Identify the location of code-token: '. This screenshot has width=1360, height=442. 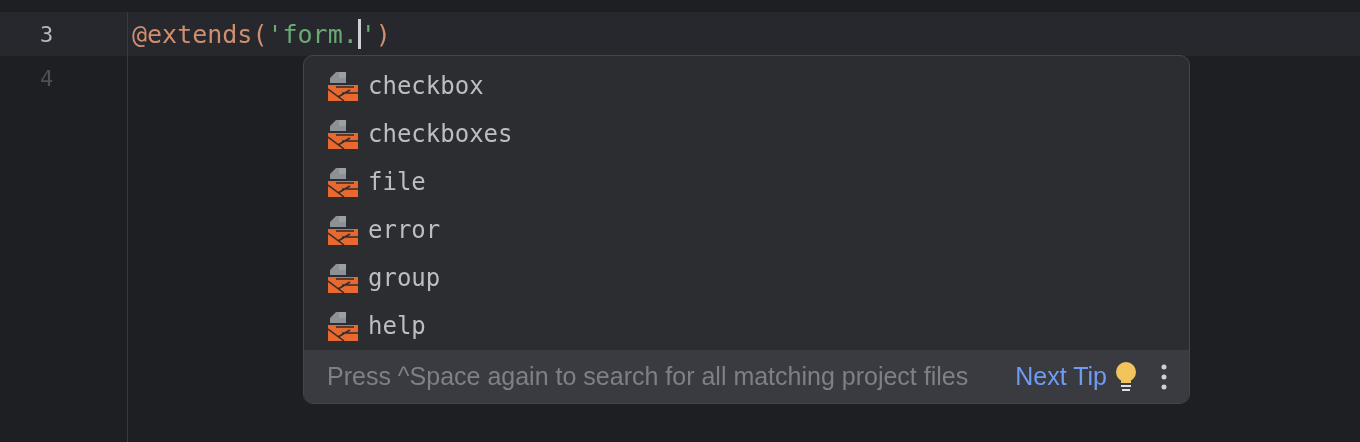
(368, 34).